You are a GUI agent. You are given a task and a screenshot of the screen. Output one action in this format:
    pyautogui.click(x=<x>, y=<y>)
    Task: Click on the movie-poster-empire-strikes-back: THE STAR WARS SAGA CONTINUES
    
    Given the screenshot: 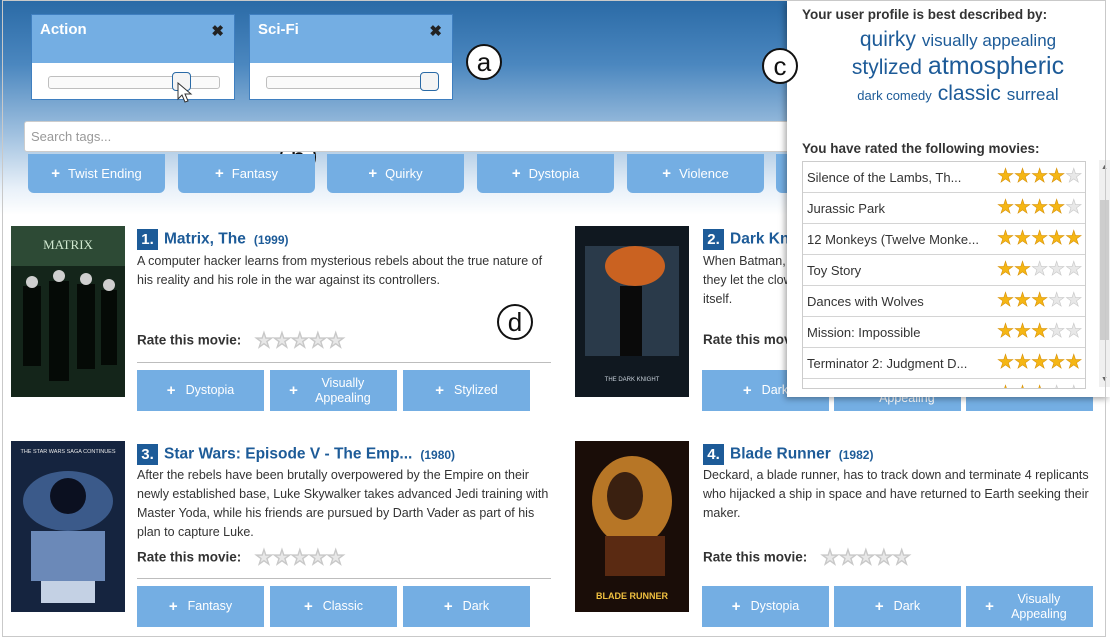 What is the action you would take?
    pyautogui.click(x=68, y=526)
    